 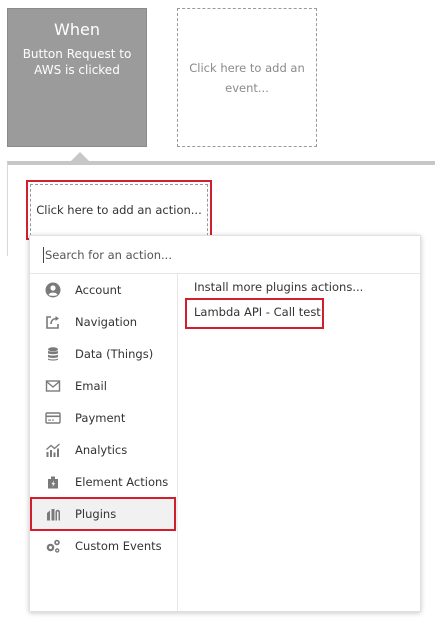 I want to click on action-search-input, so click(x=225, y=255).